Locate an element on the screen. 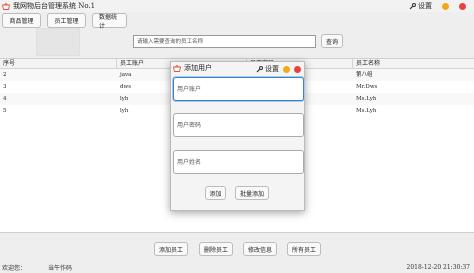  nav-staff-button: 员工管理 is located at coordinates (66, 20).